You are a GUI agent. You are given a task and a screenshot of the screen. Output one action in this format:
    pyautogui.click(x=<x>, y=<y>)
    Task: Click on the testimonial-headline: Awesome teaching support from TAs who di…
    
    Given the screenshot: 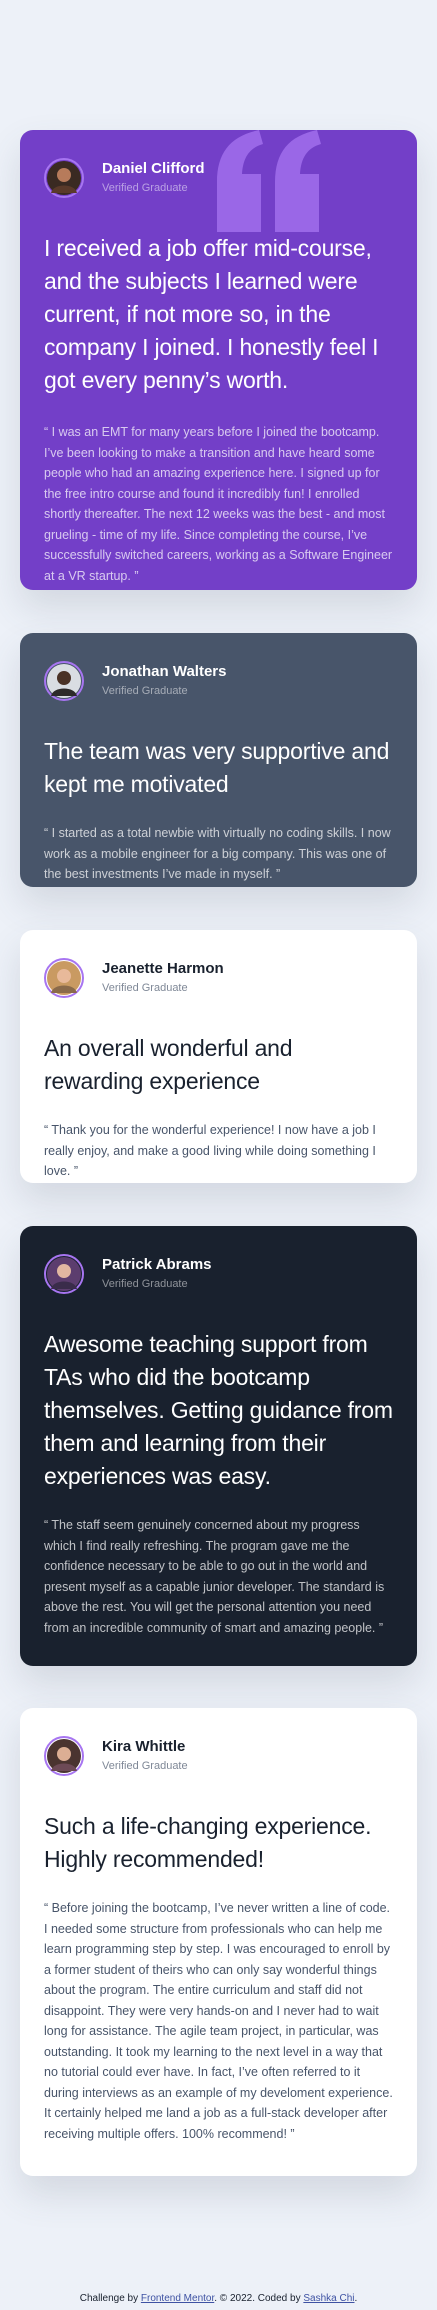 What is the action you would take?
    pyautogui.click(x=218, y=1410)
    